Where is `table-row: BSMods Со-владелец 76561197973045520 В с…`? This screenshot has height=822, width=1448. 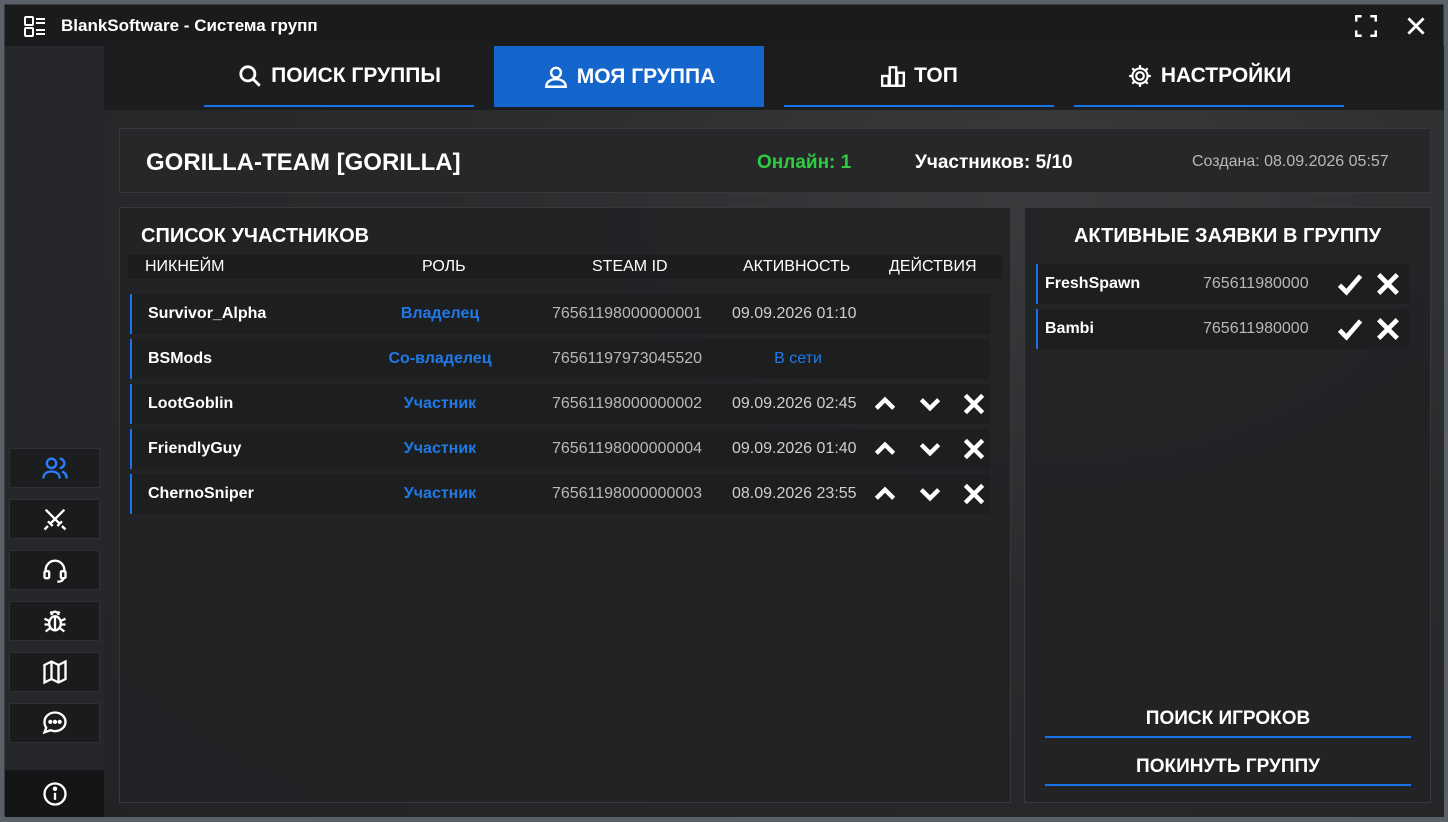 table-row: BSMods Со-владелец 76561197973045520 В с… is located at coordinates (560, 359).